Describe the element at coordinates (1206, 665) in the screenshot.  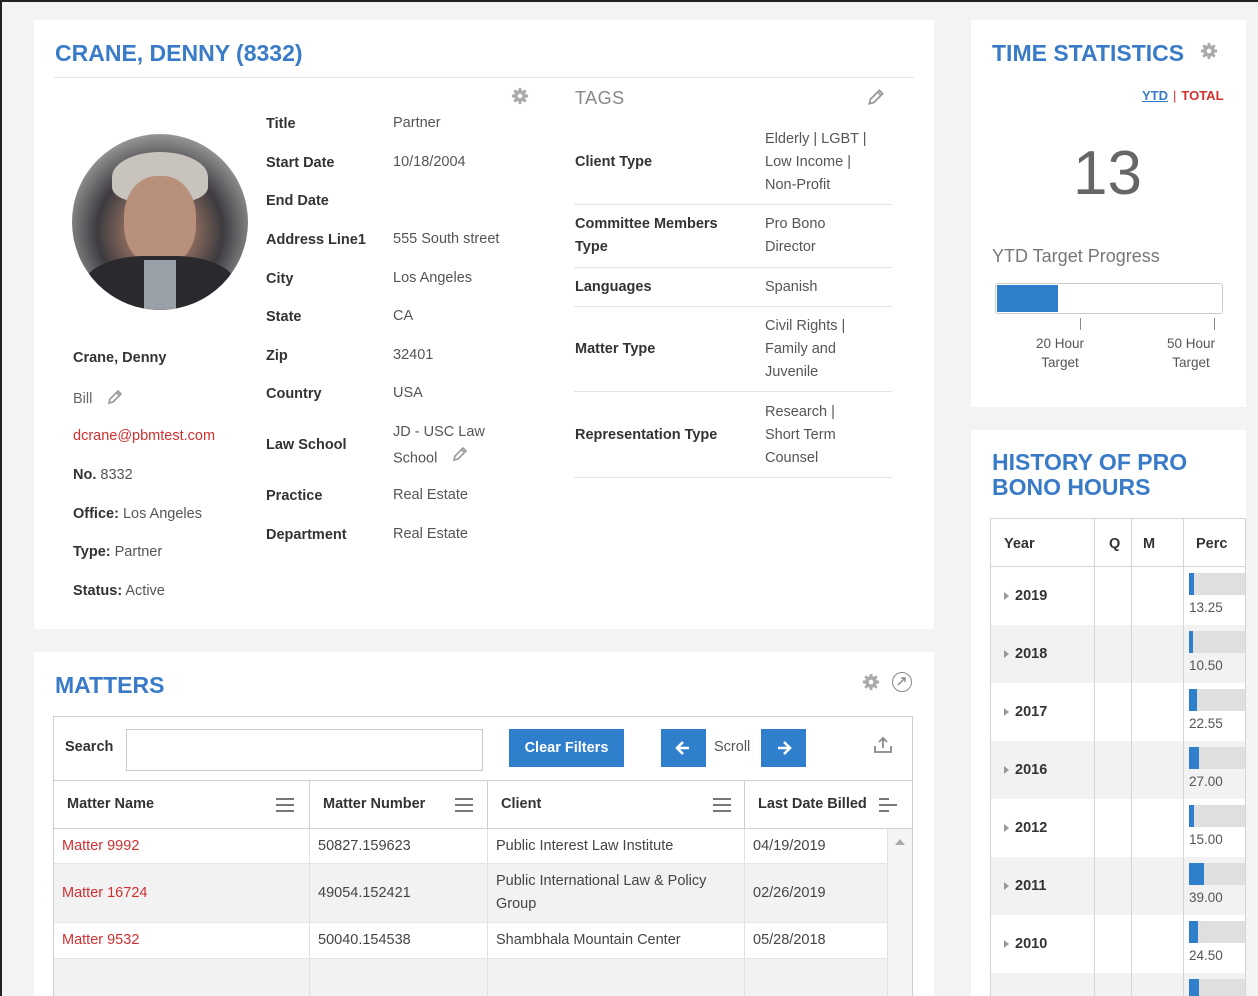
I see `percent-value: 10.50` at that location.